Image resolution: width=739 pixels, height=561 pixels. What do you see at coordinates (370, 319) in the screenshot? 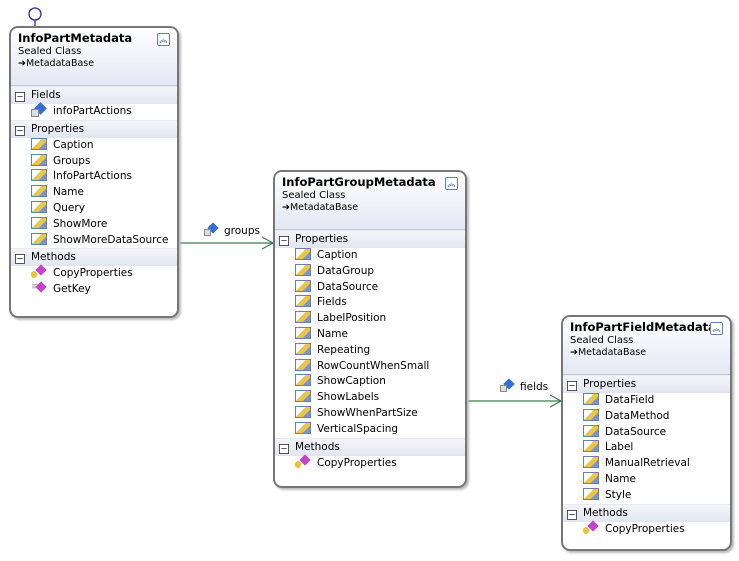
I see `member-property: LabelPosition` at bounding box center [370, 319].